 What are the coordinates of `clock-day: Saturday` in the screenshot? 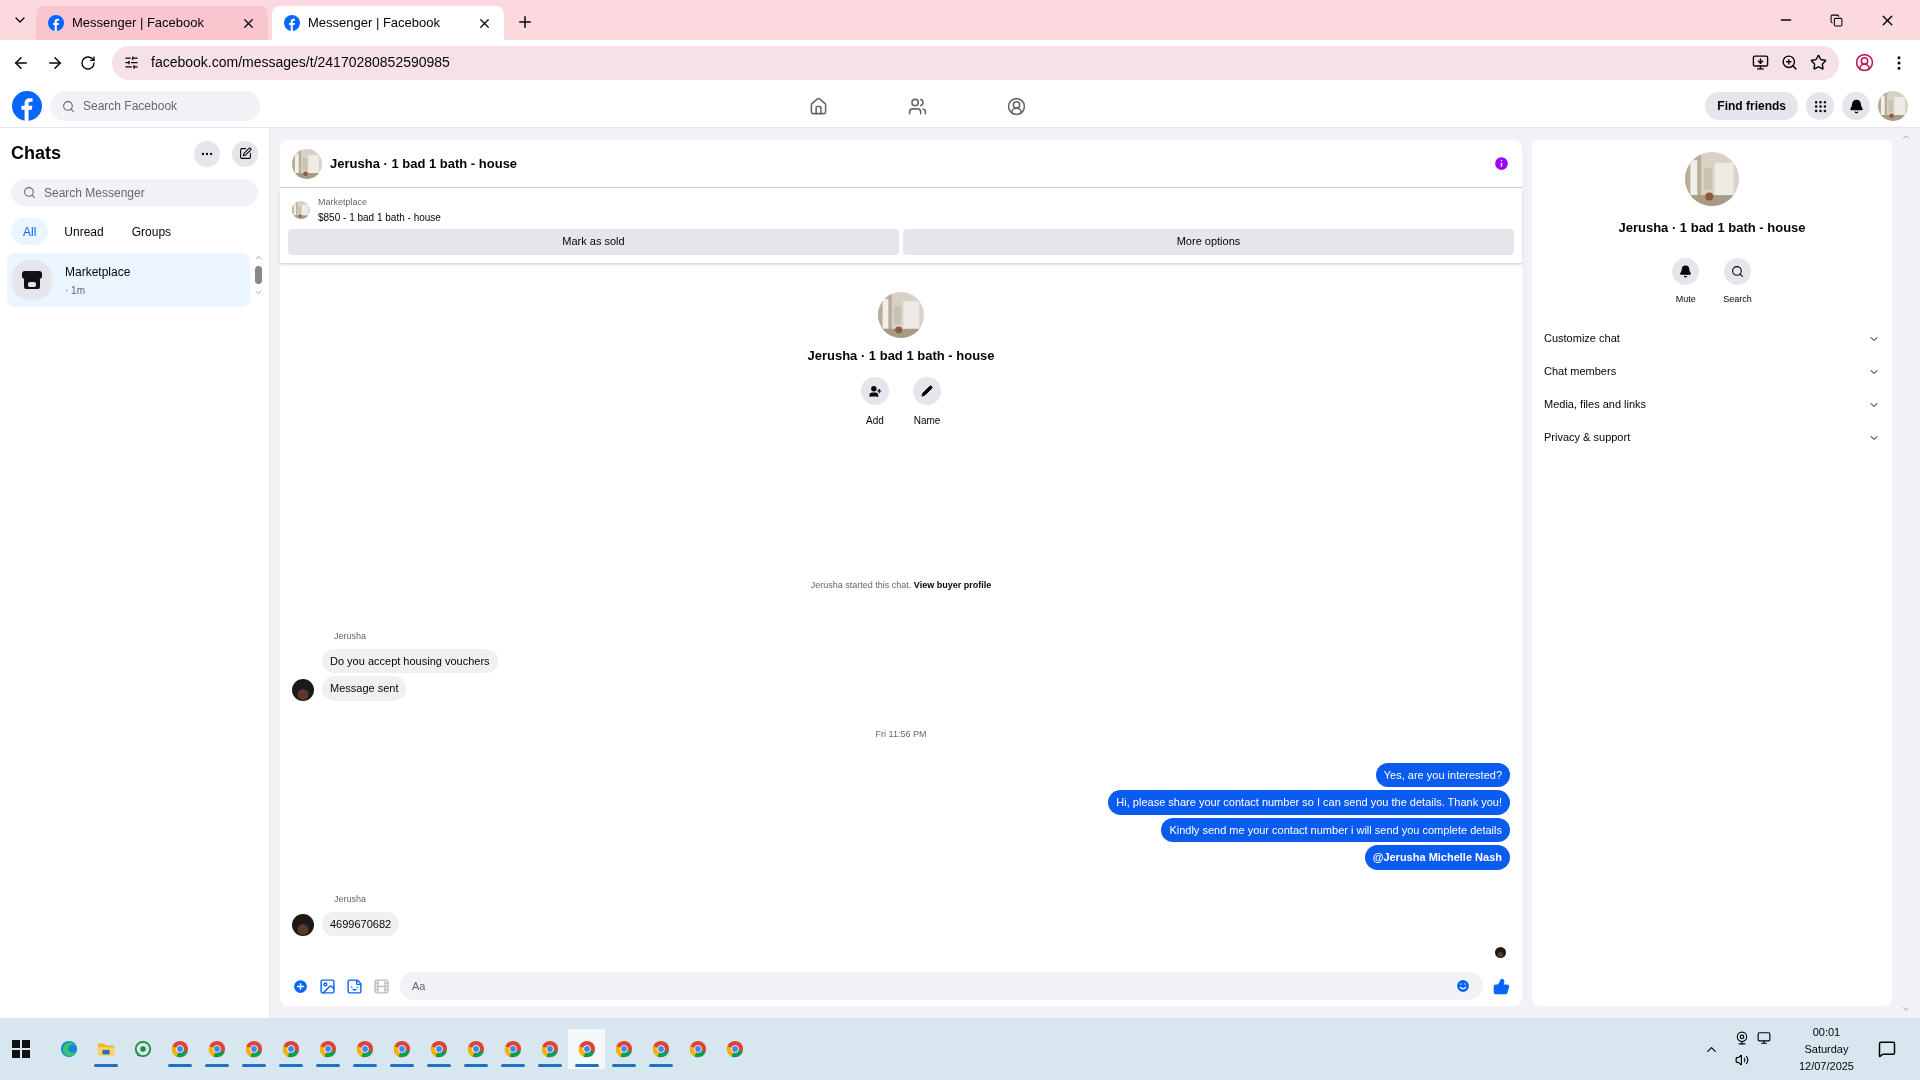 It's located at (1826, 1049).